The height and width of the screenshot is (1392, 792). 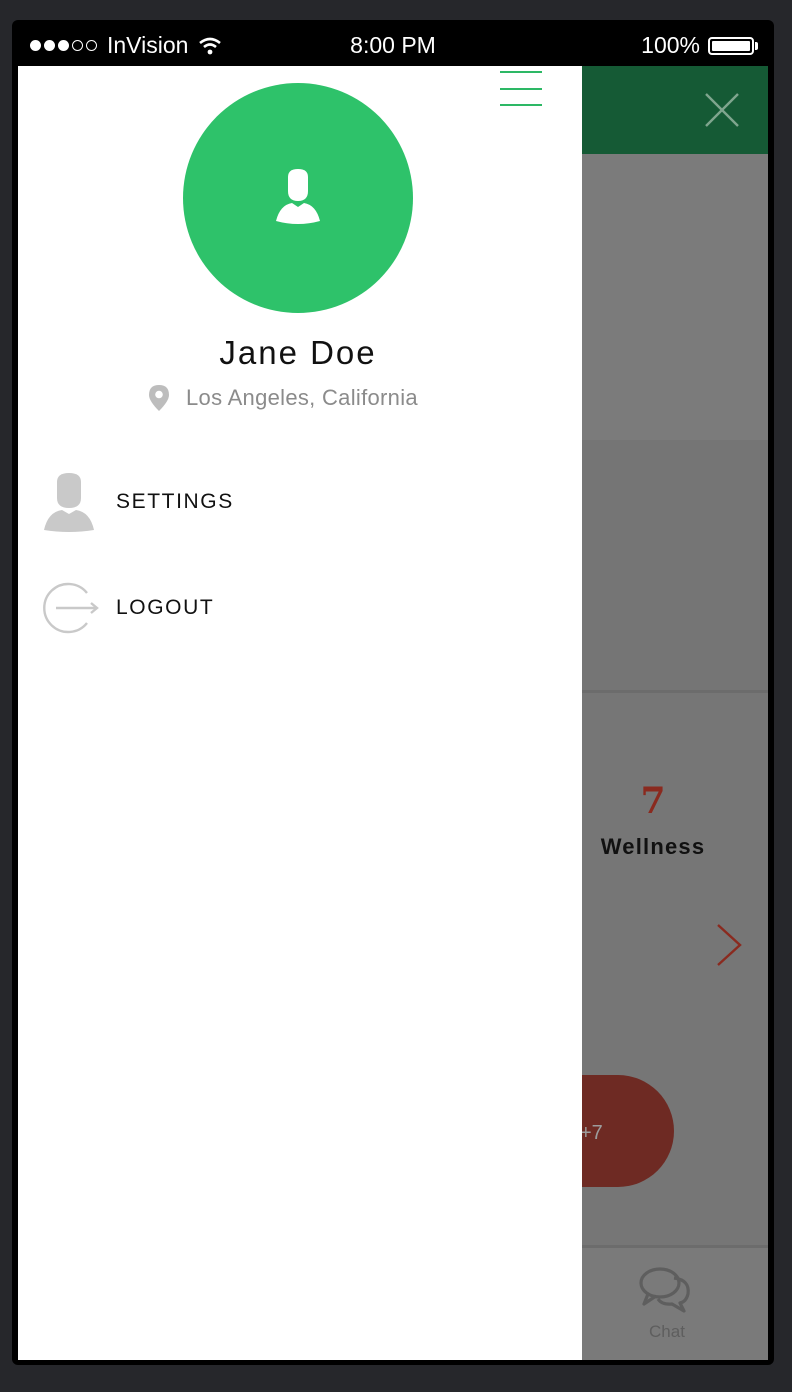 What do you see at coordinates (242, 502) in the screenshot?
I see `menu-item-settings: SETTINGS` at bounding box center [242, 502].